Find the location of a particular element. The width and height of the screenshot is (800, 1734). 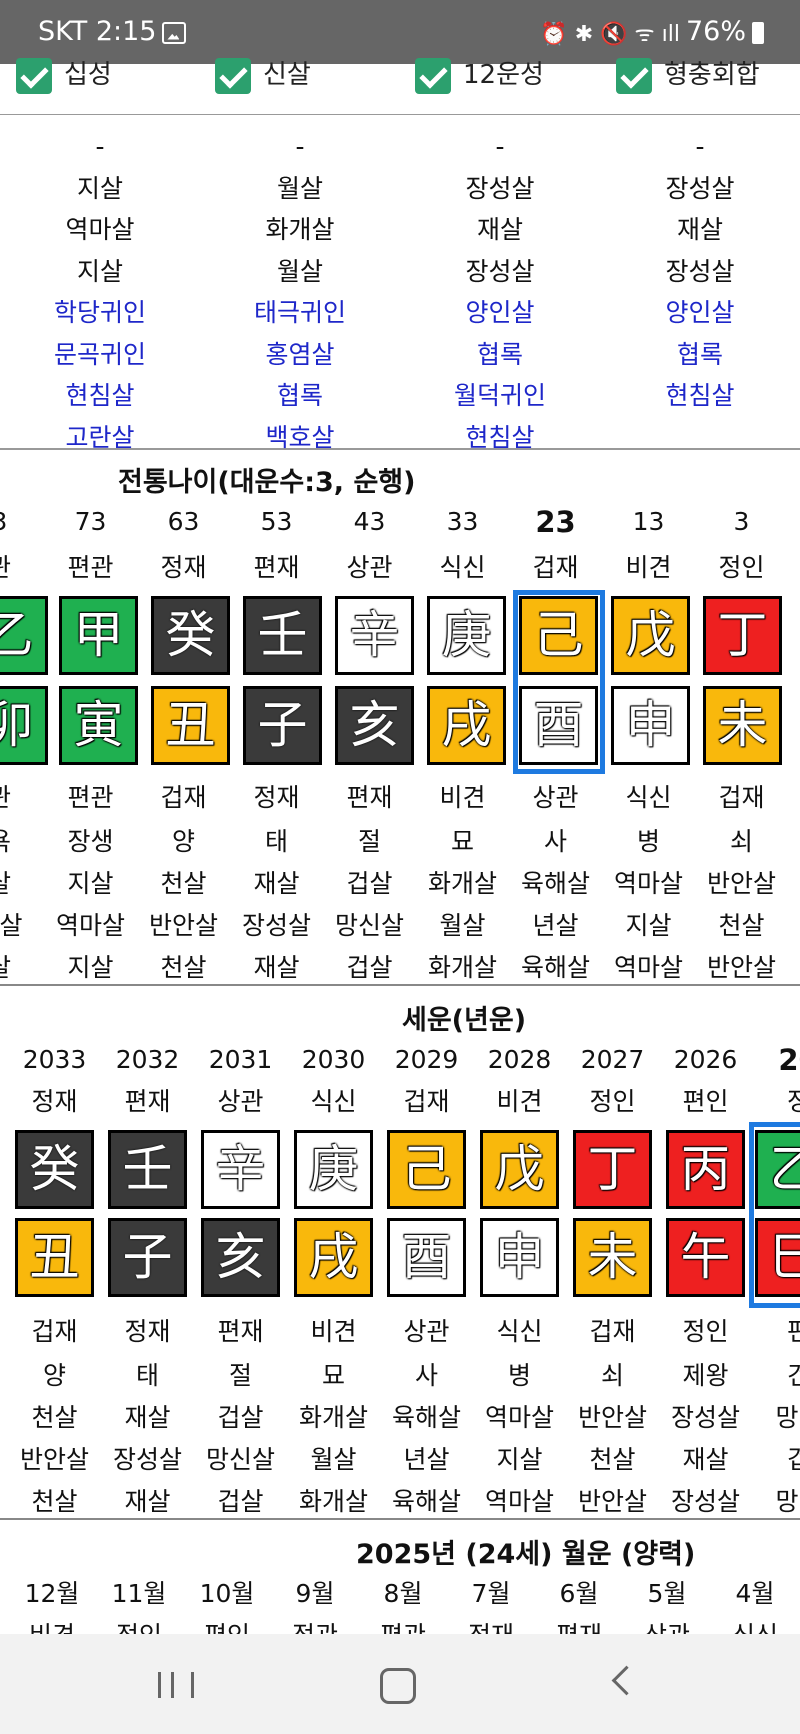

seun-unsung: 병 is located at coordinates (519, 1375).